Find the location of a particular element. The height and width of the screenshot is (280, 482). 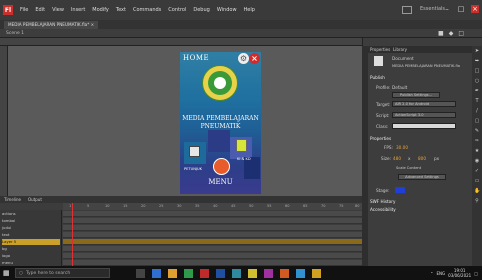

properties-section: Properties is located at coordinates (380, 138).